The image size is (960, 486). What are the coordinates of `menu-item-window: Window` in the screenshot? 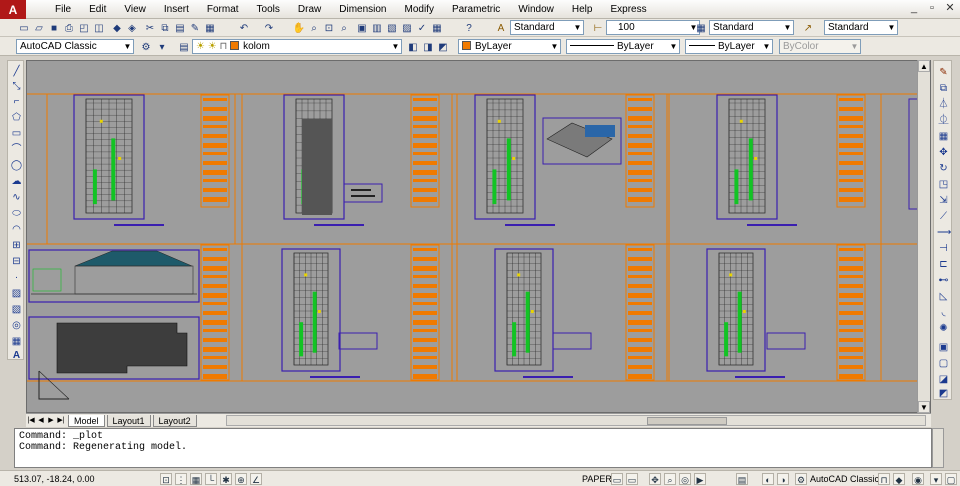 It's located at (536, 9).